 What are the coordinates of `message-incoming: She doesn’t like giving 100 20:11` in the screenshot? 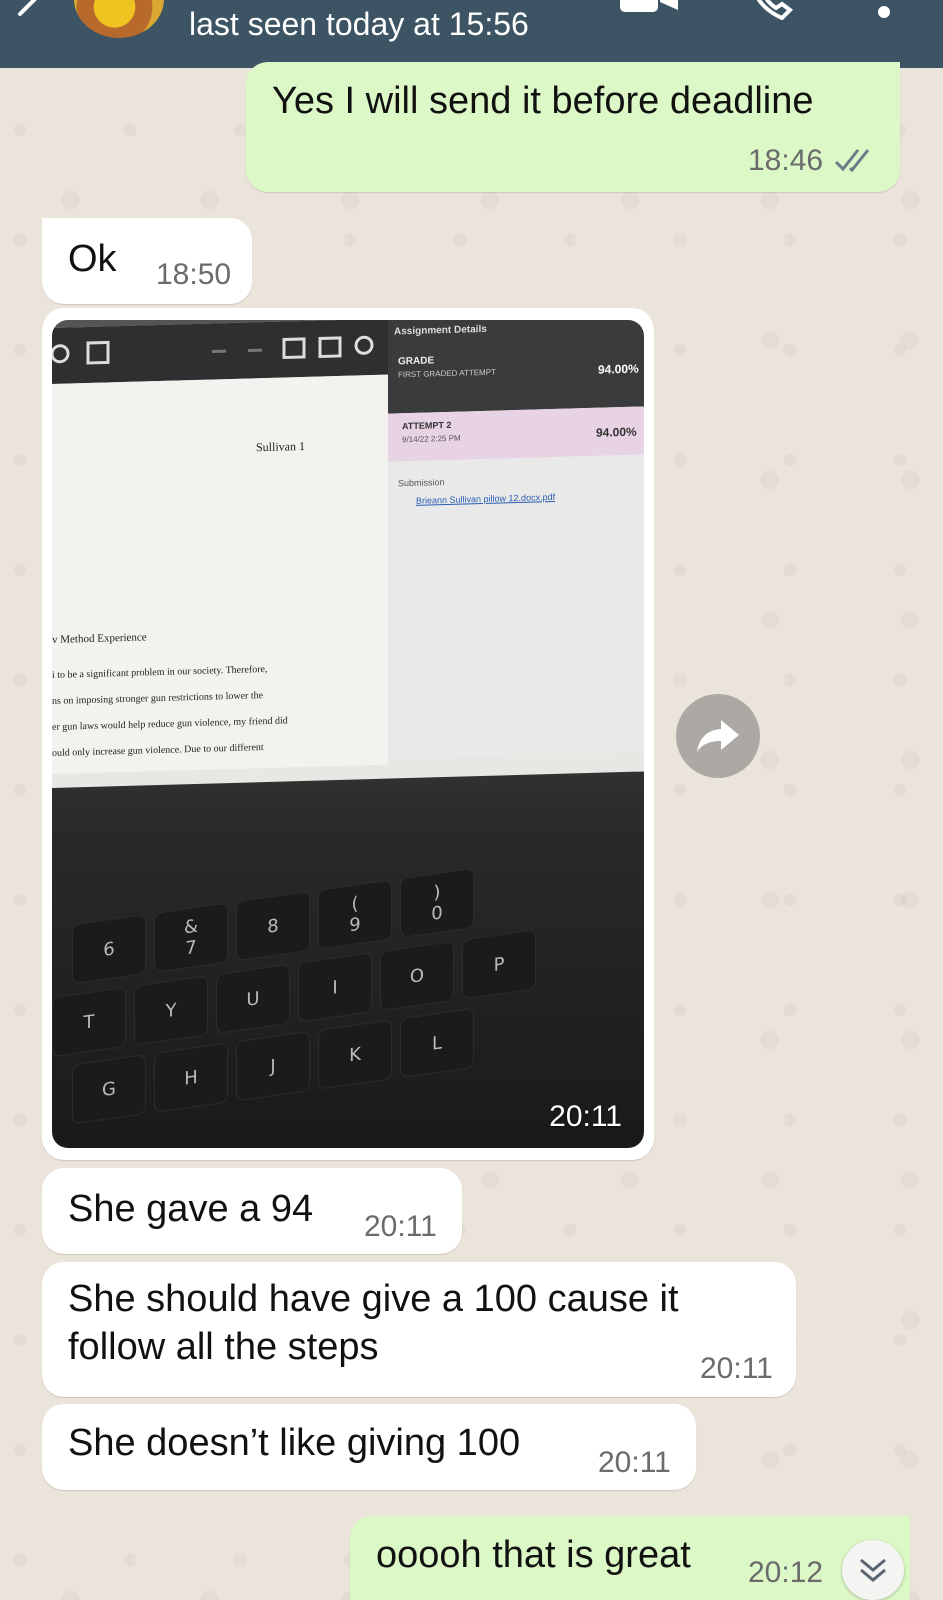 It's located at (369, 1447).